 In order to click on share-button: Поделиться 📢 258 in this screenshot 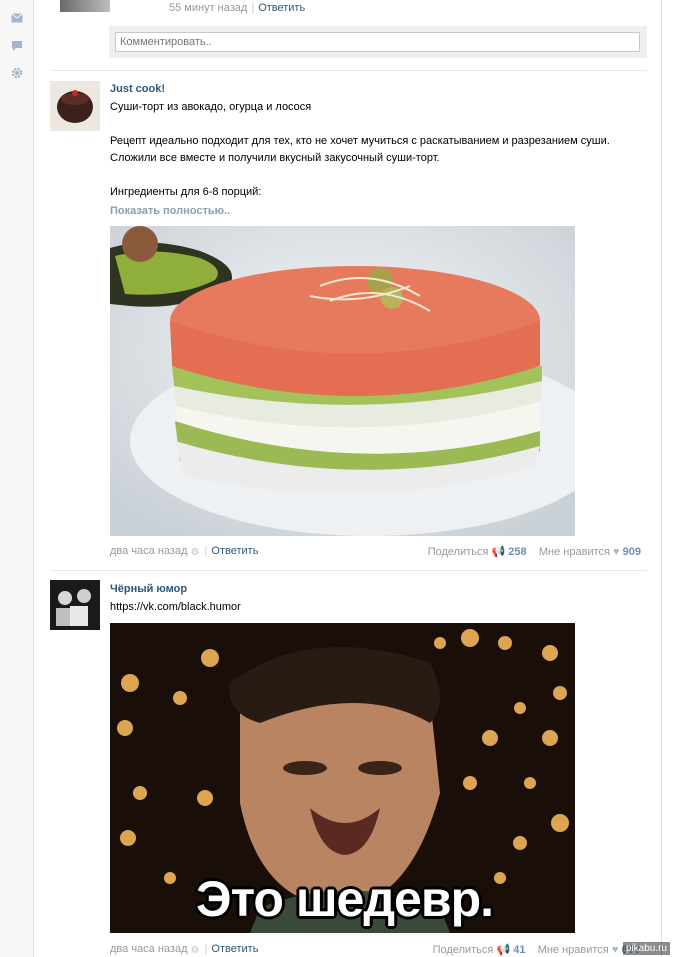, I will do `click(477, 552)`.